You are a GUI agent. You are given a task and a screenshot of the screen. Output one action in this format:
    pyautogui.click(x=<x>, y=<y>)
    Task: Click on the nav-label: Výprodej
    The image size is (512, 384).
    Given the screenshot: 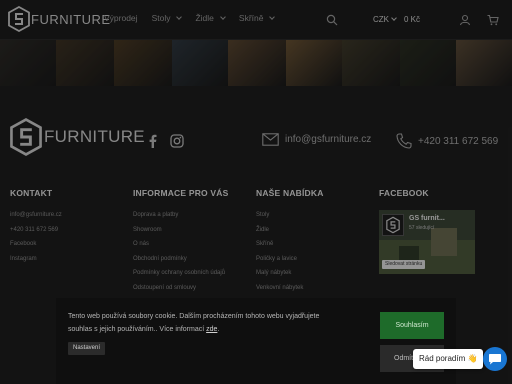 What is the action you would take?
    pyautogui.click(x=121, y=18)
    